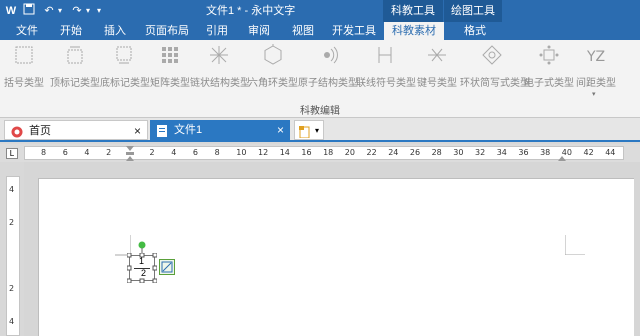  What do you see at coordinates (458, 152) in the screenshot?
I see `ruler-tick: 30` at bounding box center [458, 152].